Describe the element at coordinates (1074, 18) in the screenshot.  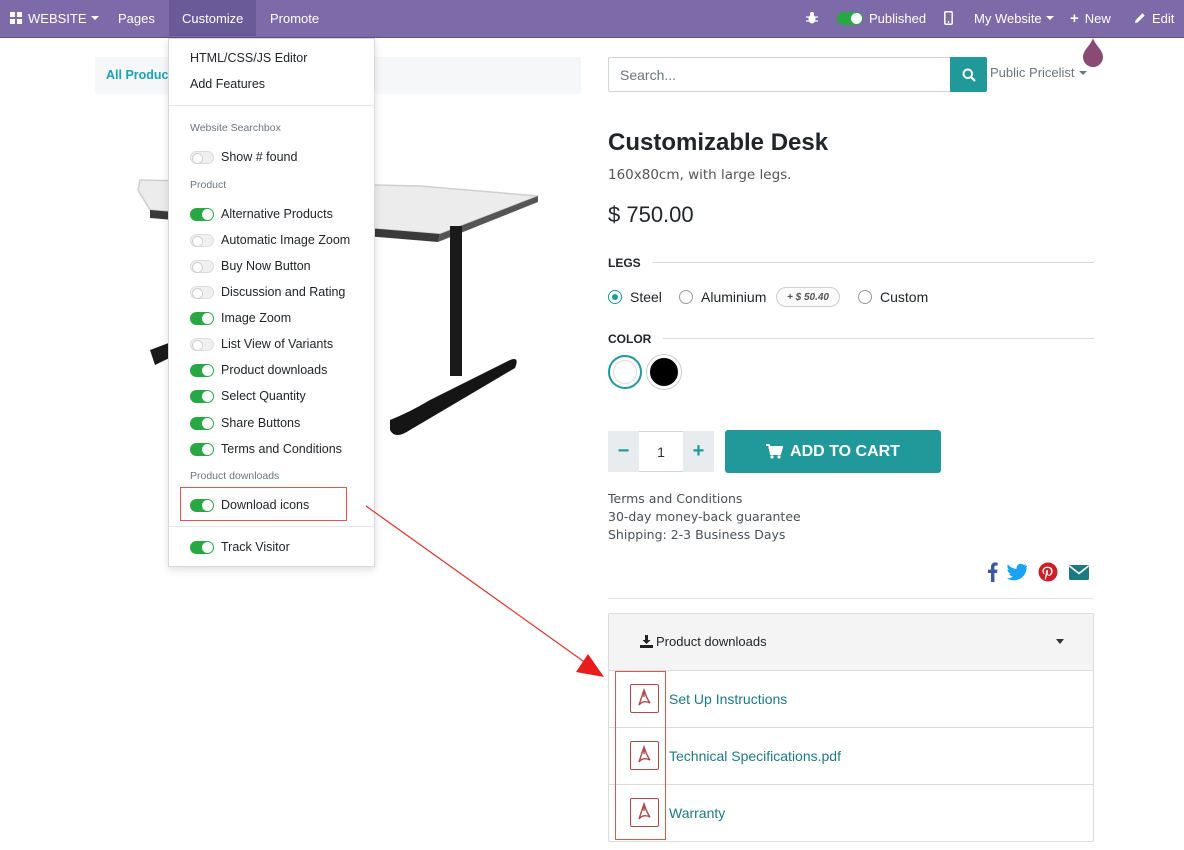
I see `plus-icon: +` at that location.